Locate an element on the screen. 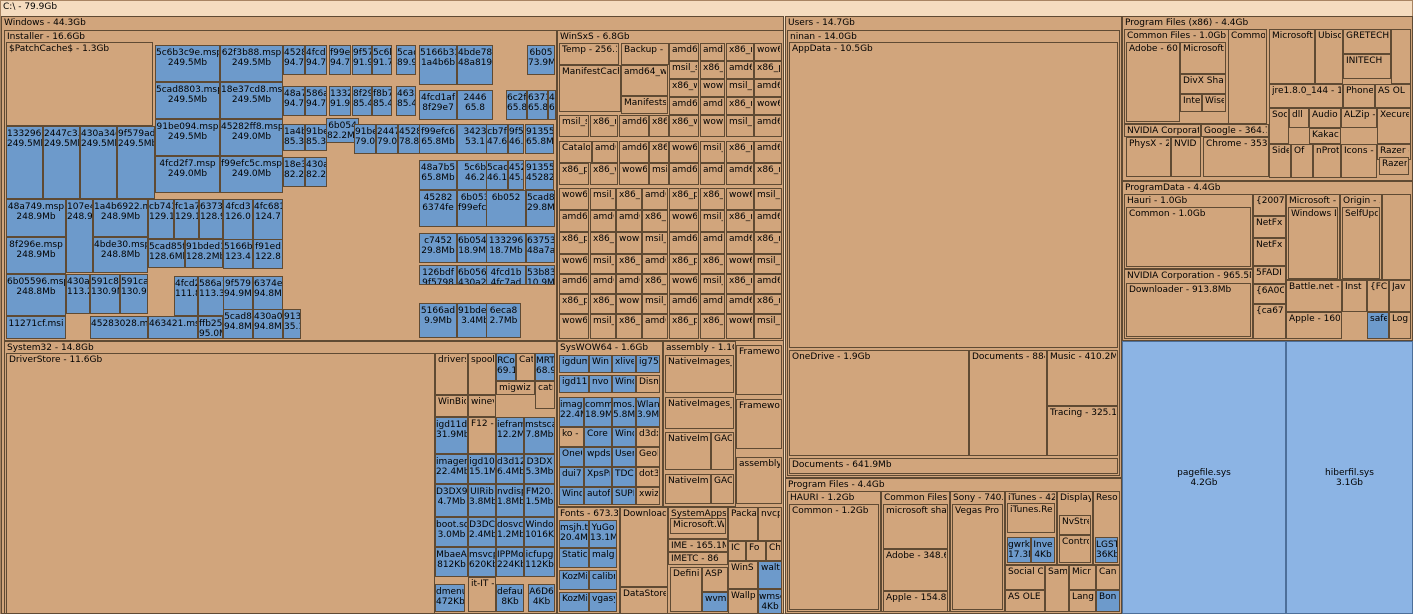 The image size is (1413, 614). item-system32-4: MRT68.9 is located at coordinates (545, 367).